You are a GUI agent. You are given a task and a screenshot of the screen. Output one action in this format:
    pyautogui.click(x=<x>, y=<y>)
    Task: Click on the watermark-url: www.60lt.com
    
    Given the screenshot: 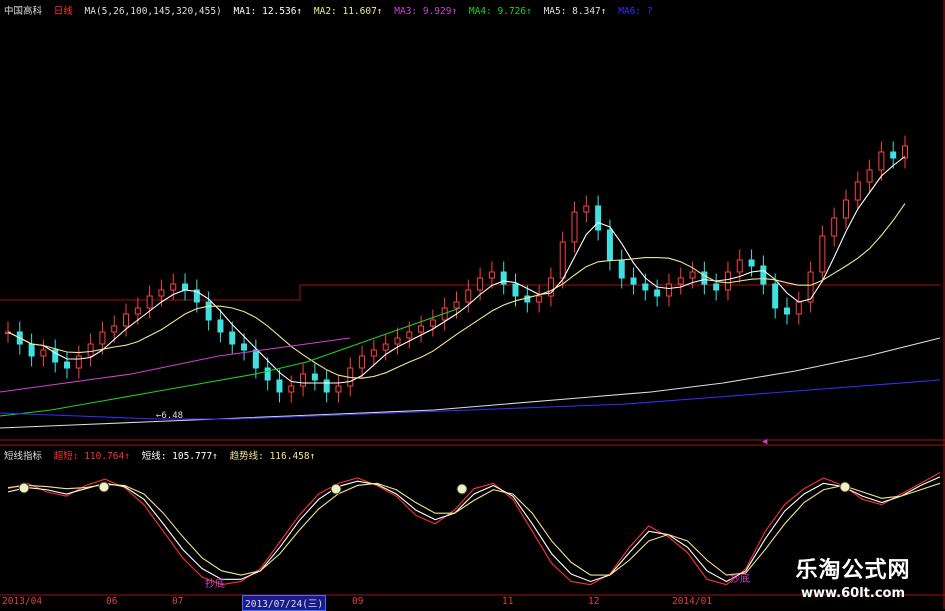 What is the action you would take?
    pyautogui.click(x=853, y=593)
    